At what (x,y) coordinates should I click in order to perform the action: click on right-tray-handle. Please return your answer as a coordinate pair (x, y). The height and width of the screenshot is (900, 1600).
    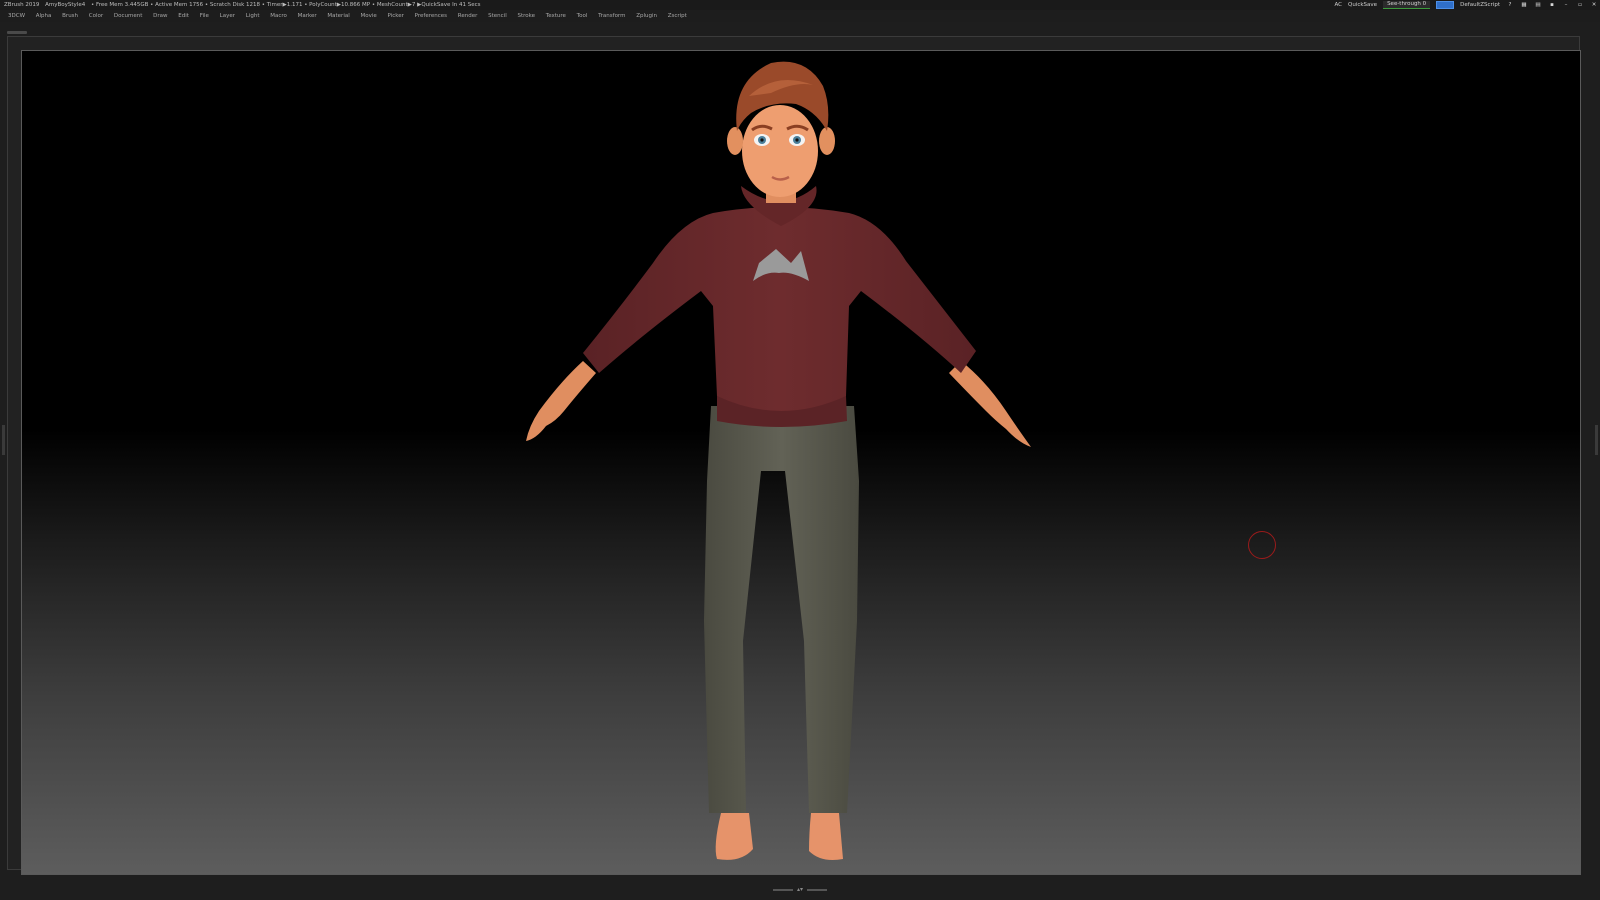
    Looking at the image, I should click on (1596, 440).